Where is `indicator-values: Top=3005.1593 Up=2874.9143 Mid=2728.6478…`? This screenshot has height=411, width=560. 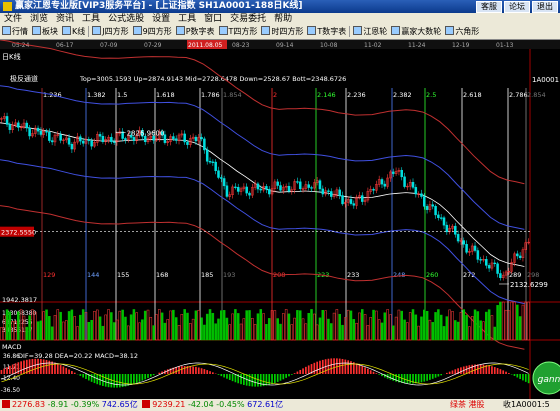 indicator-values: Top=3005.1593 Up=2874.9143 Mid=2728.6478… is located at coordinates (212, 79).